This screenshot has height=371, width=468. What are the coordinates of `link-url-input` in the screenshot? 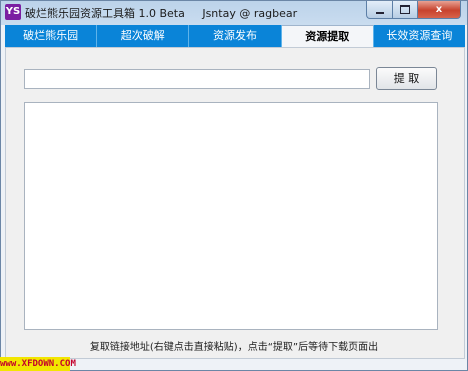 It's located at (197, 79).